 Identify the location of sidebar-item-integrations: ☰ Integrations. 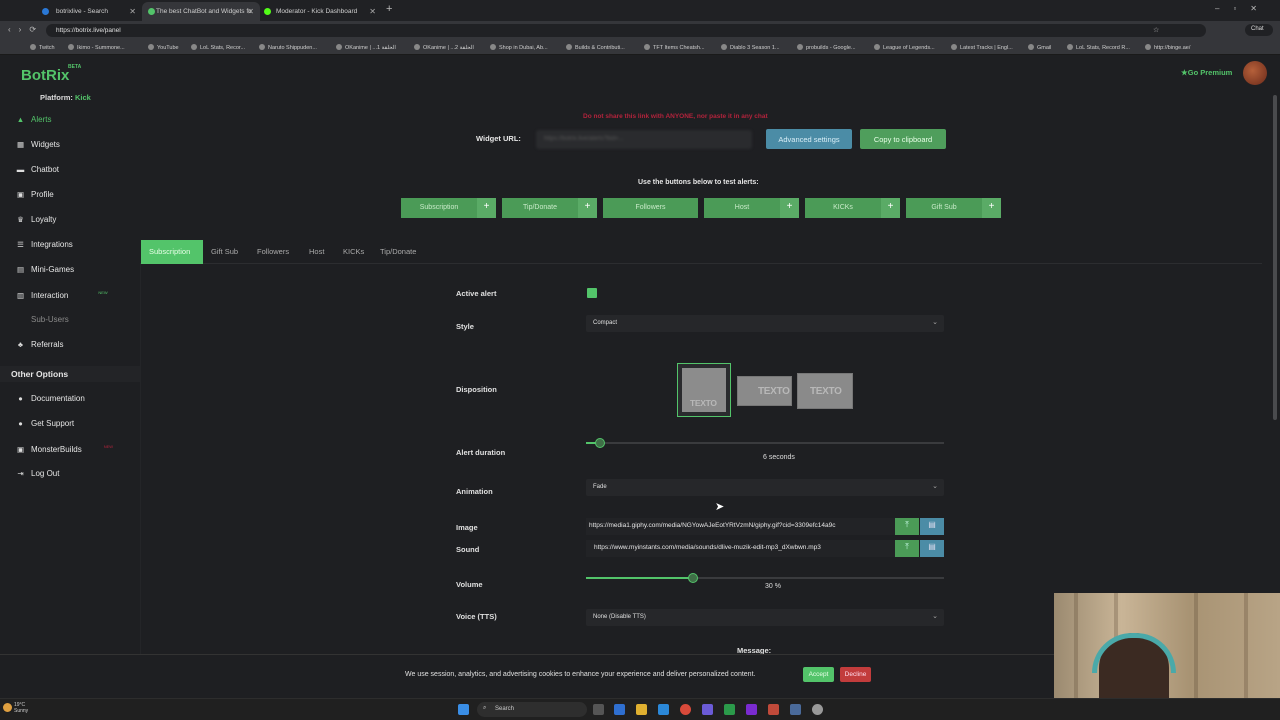
(44, 244).